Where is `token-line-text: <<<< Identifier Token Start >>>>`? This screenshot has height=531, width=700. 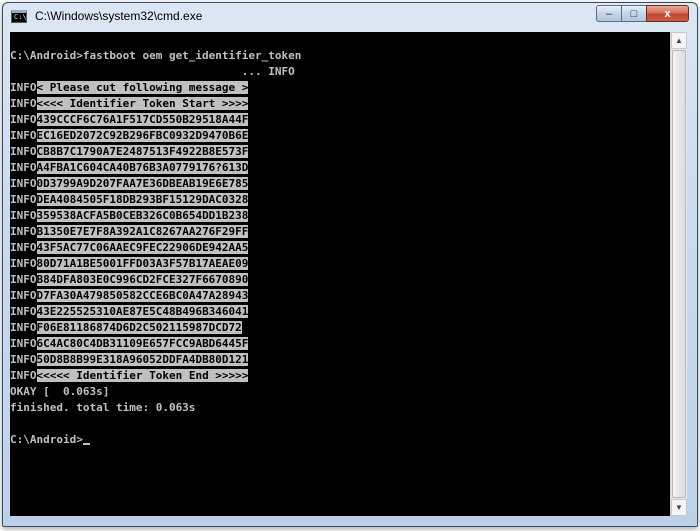
token-line-text: <<<< Identifier Token Start >>>> is located at coordinates (142, 103).